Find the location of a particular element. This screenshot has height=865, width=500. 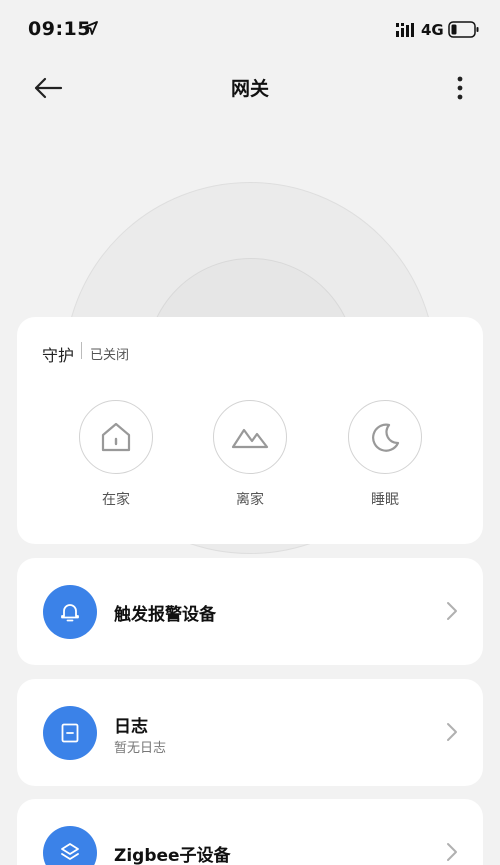

item-title: 日志 is located at coordinates (131, 727).